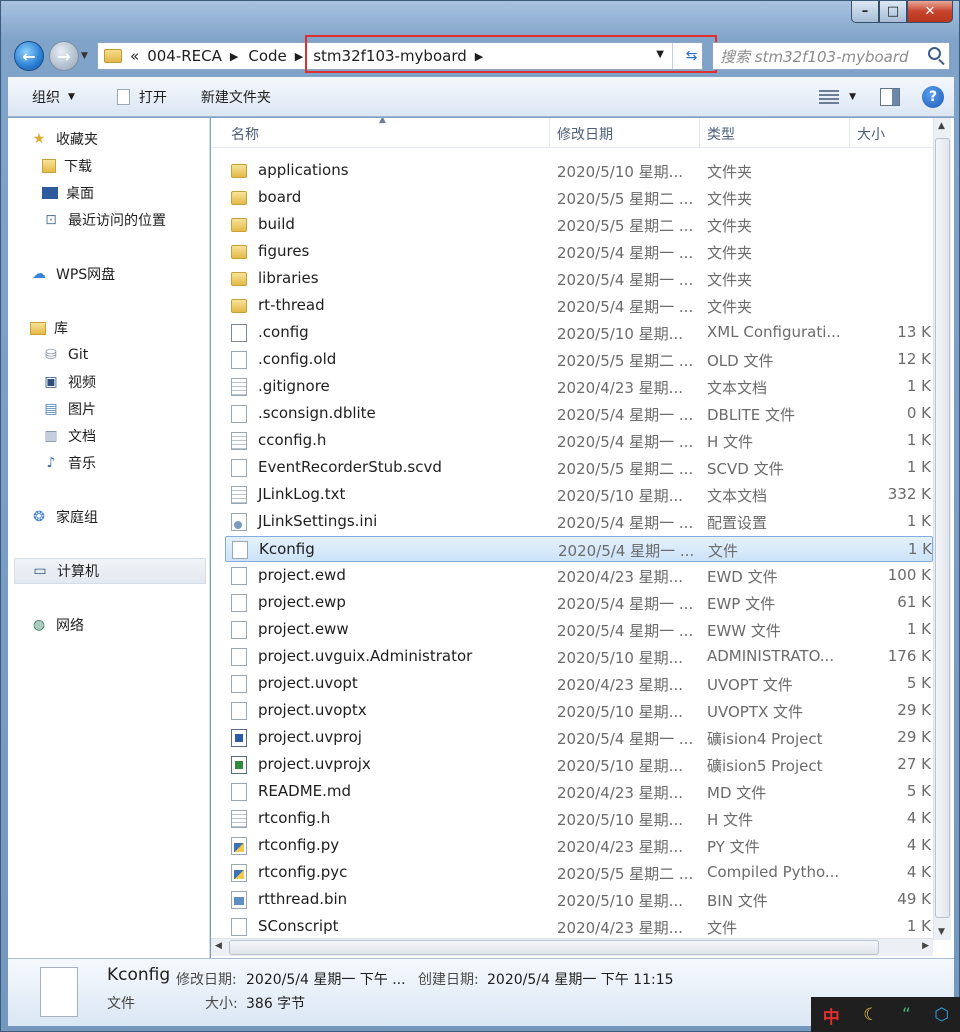 This screenshot has width=960, height=1032. I want to click on search-icon, so click(934, 53).